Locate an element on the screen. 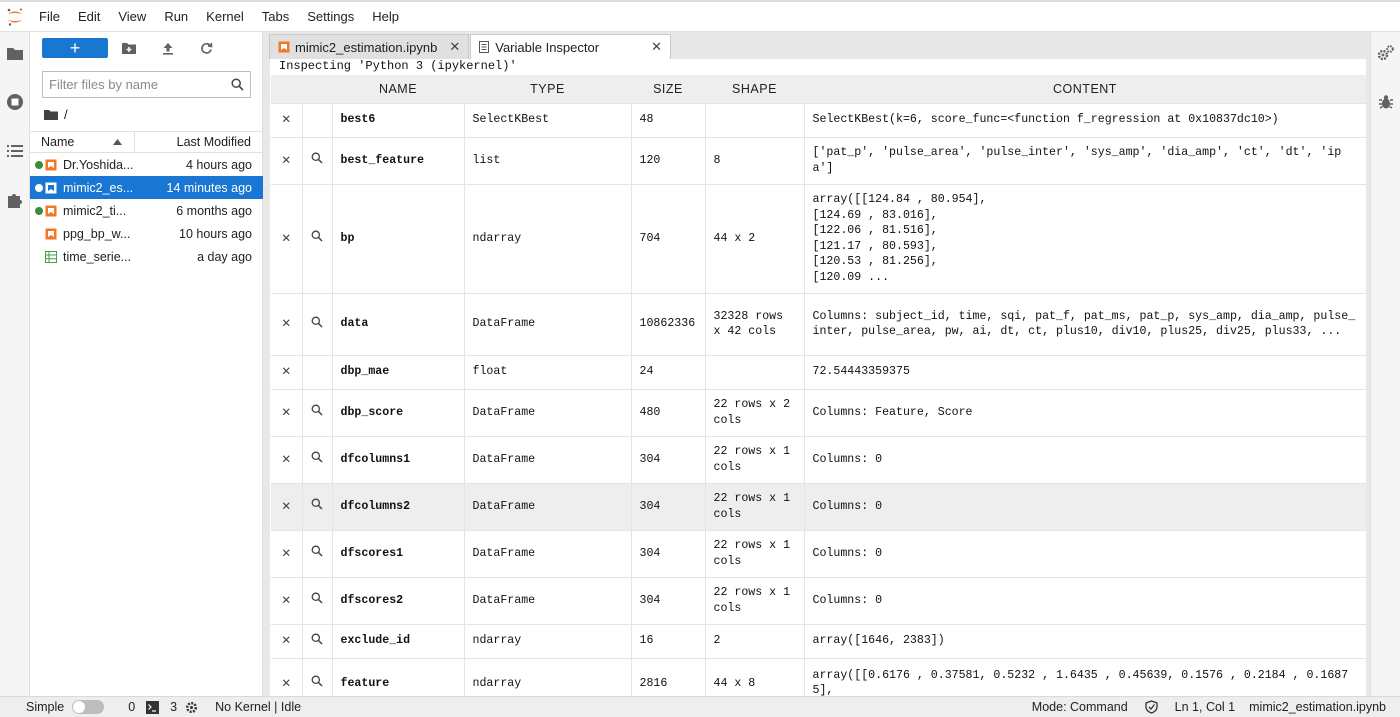 The height and width of the screenshot is (717, 1400). jupyter-logo-icon is located at coordinates (15, 17).